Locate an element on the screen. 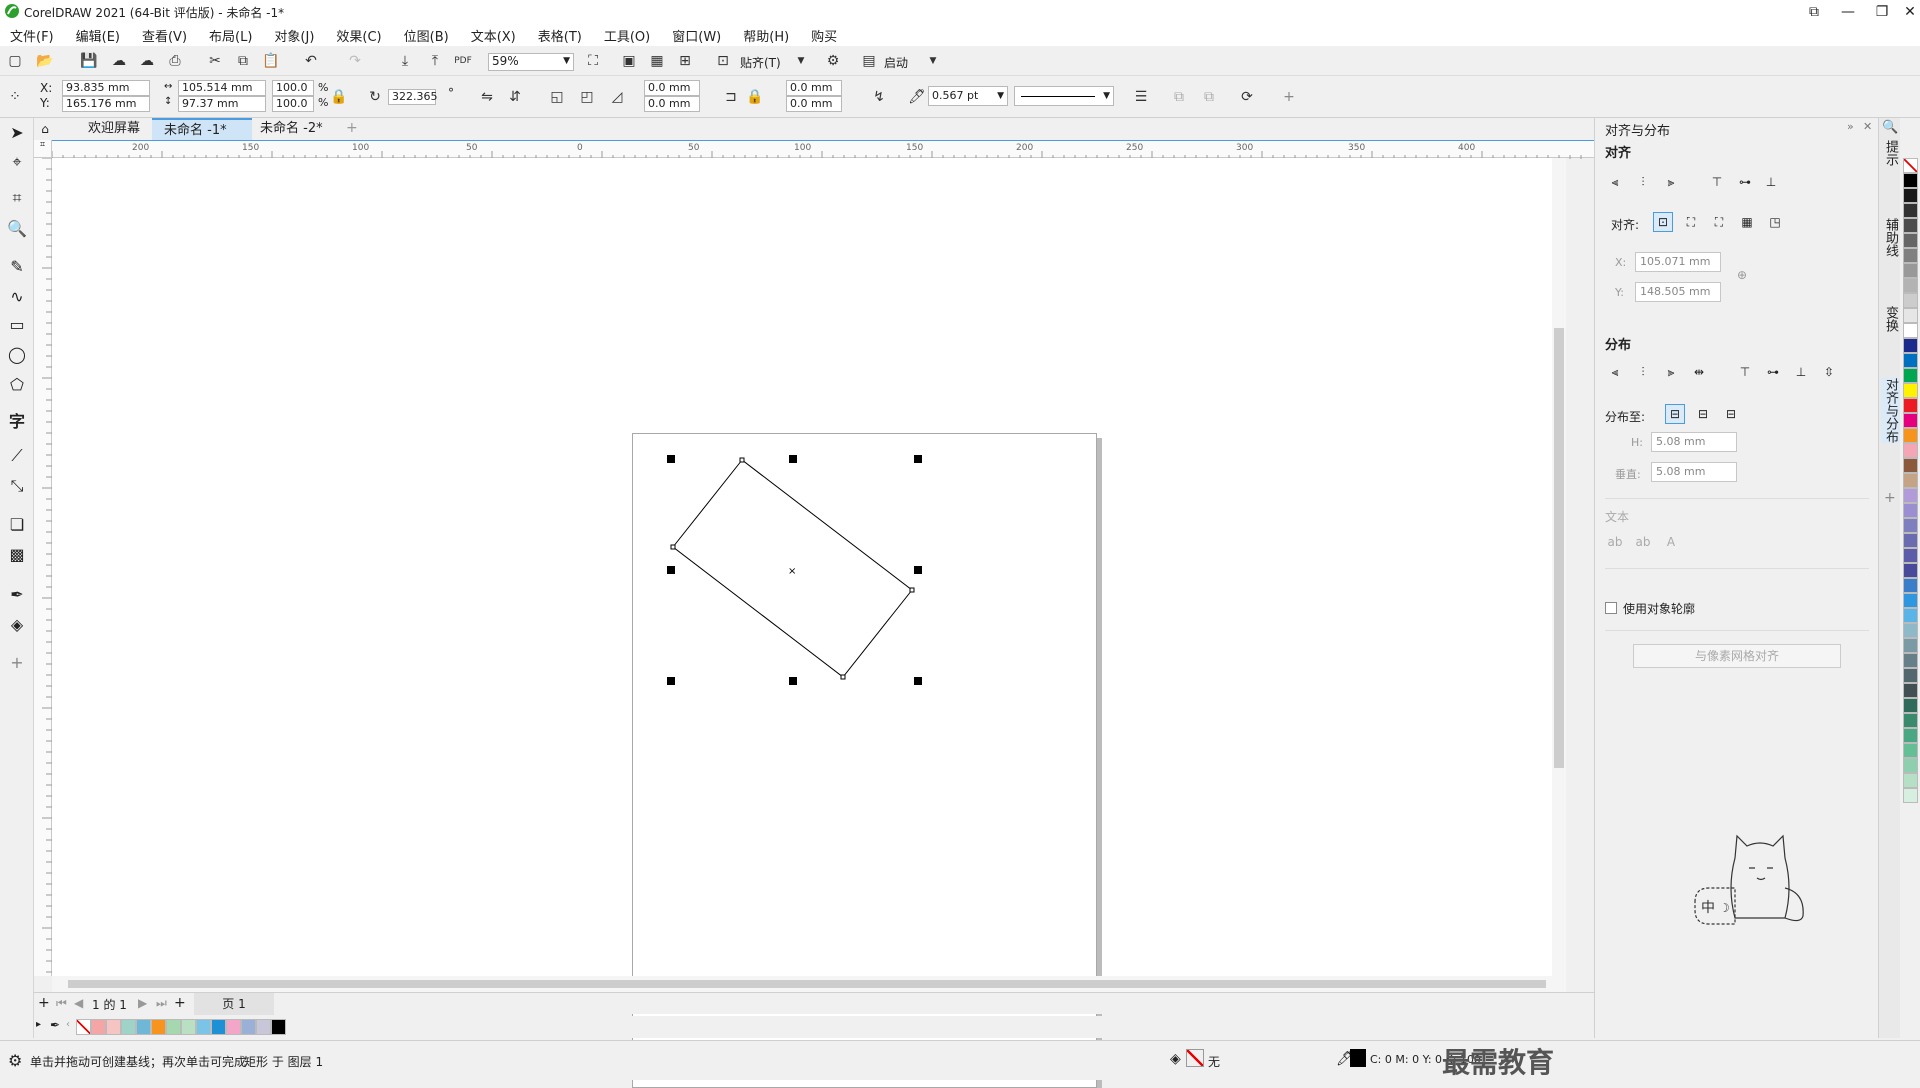 This screenshot has height=1088, width=1920. align-bottom-icon: ⊥ is located at coordinates (1771, 182).